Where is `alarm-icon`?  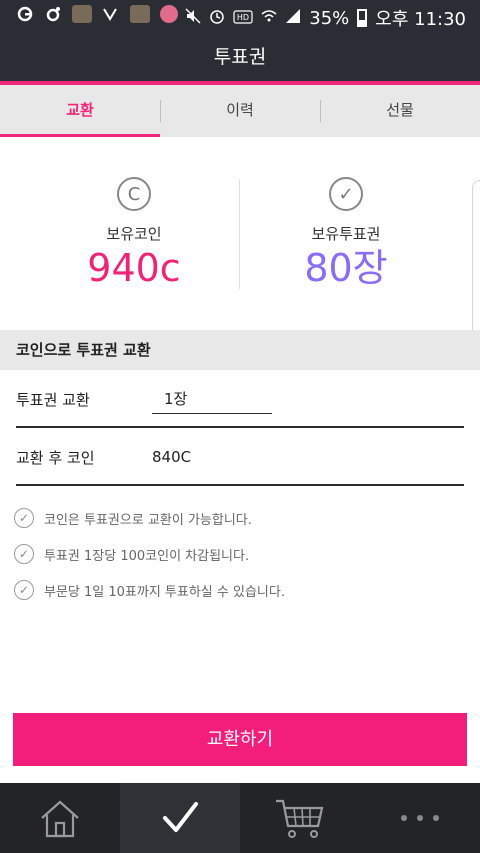
alarm-icon is located at coordinates (217, 18).